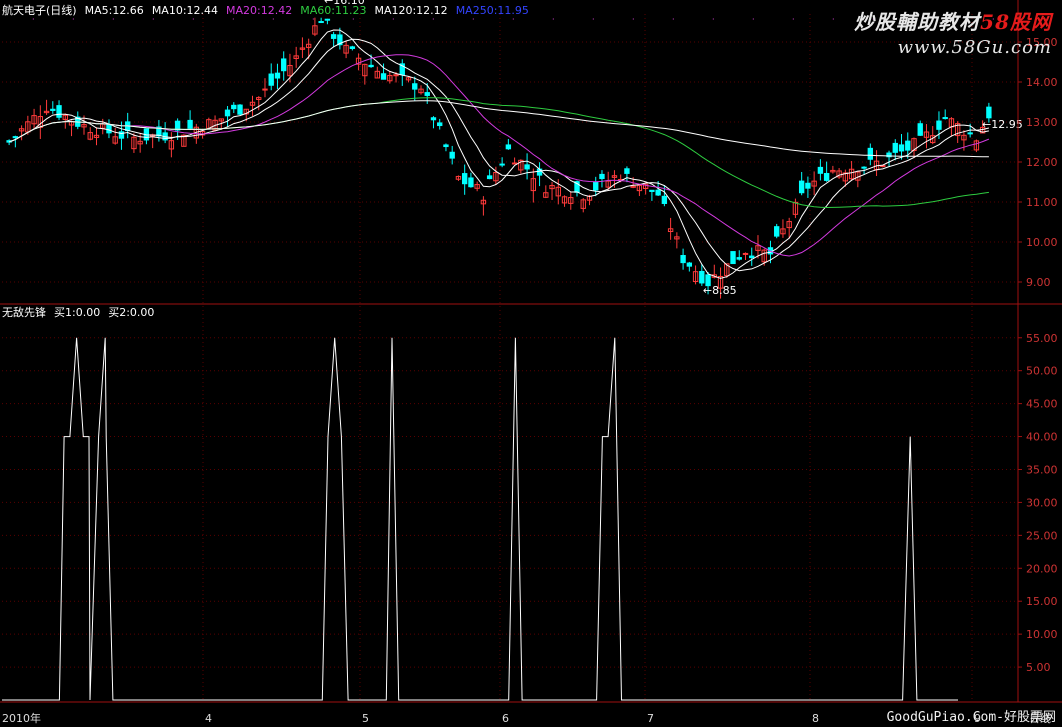 The width and height of the screenshot is (1062, 727). I want to click on price-tick-label: 13.00, so click(1042, 122).